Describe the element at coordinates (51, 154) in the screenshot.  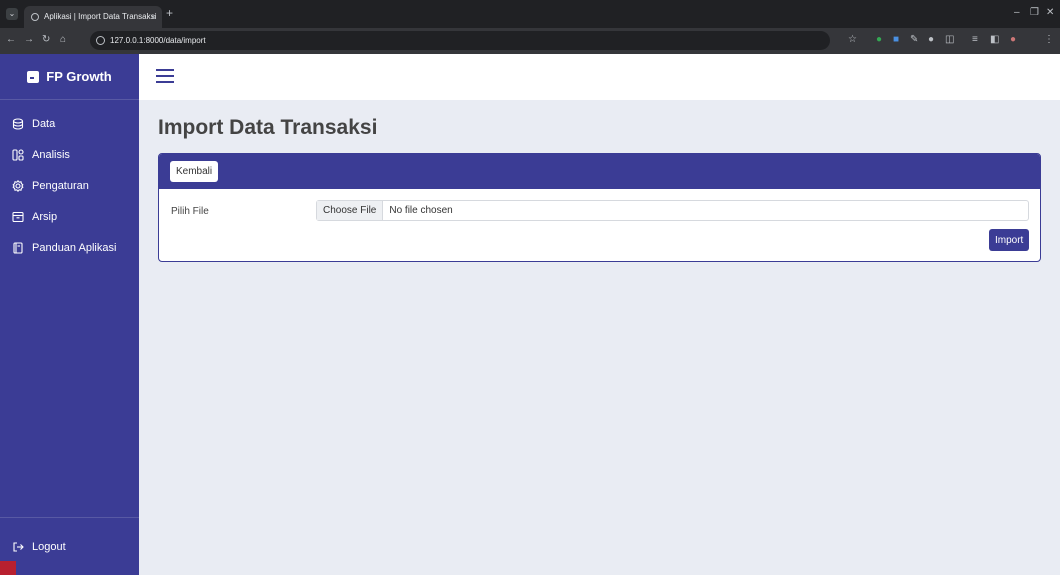
I see `sidebar-item-label: Analisis` at that location.